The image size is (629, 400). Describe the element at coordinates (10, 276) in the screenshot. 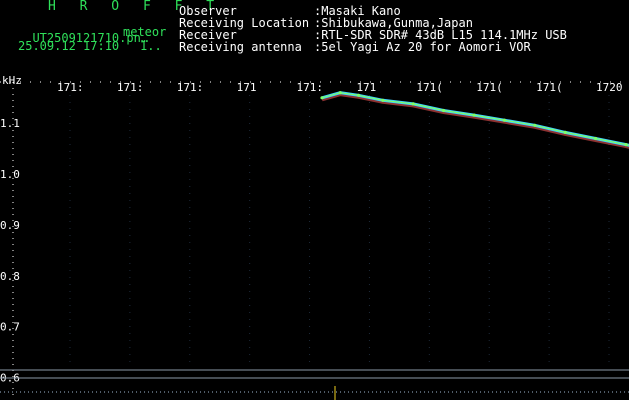

I see `y-tick-label: 0.8` at that location.